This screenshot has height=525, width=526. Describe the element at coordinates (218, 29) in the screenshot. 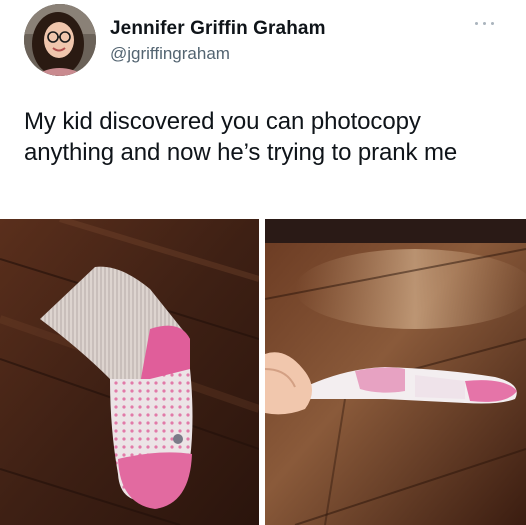

I see `author-display-name: Jennifer Griffin Graham` at that location.